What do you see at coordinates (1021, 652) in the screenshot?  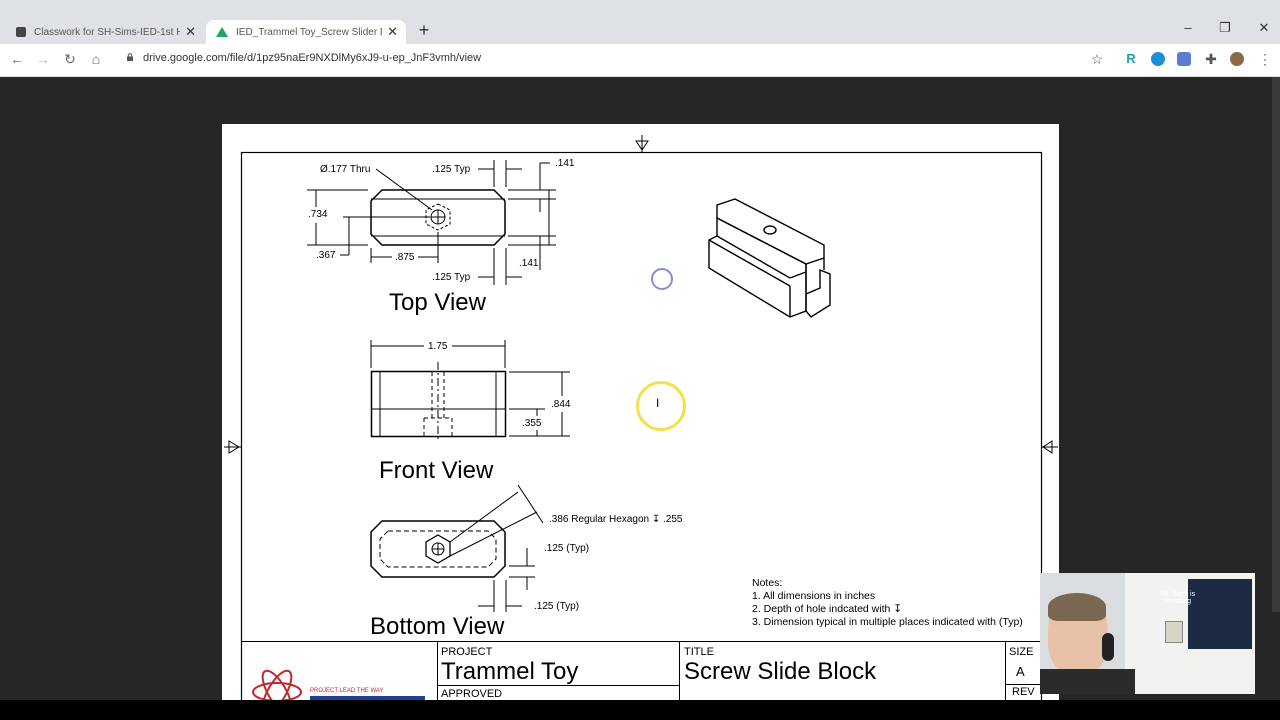 I see `size-label: SIZE` at bounding box center [1021, 652].